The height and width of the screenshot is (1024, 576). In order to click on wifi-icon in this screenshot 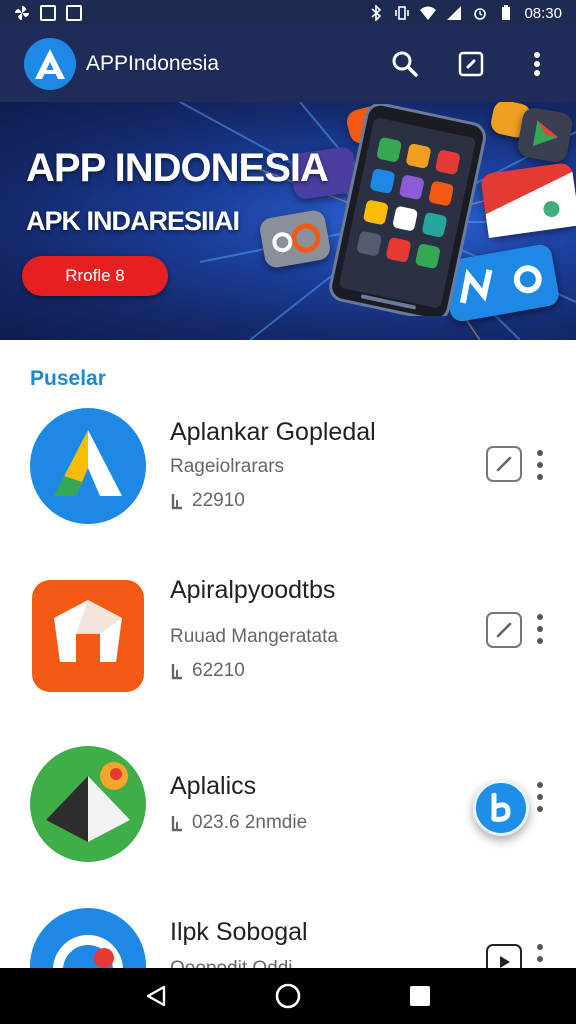, I will do `click(428, 13)`.